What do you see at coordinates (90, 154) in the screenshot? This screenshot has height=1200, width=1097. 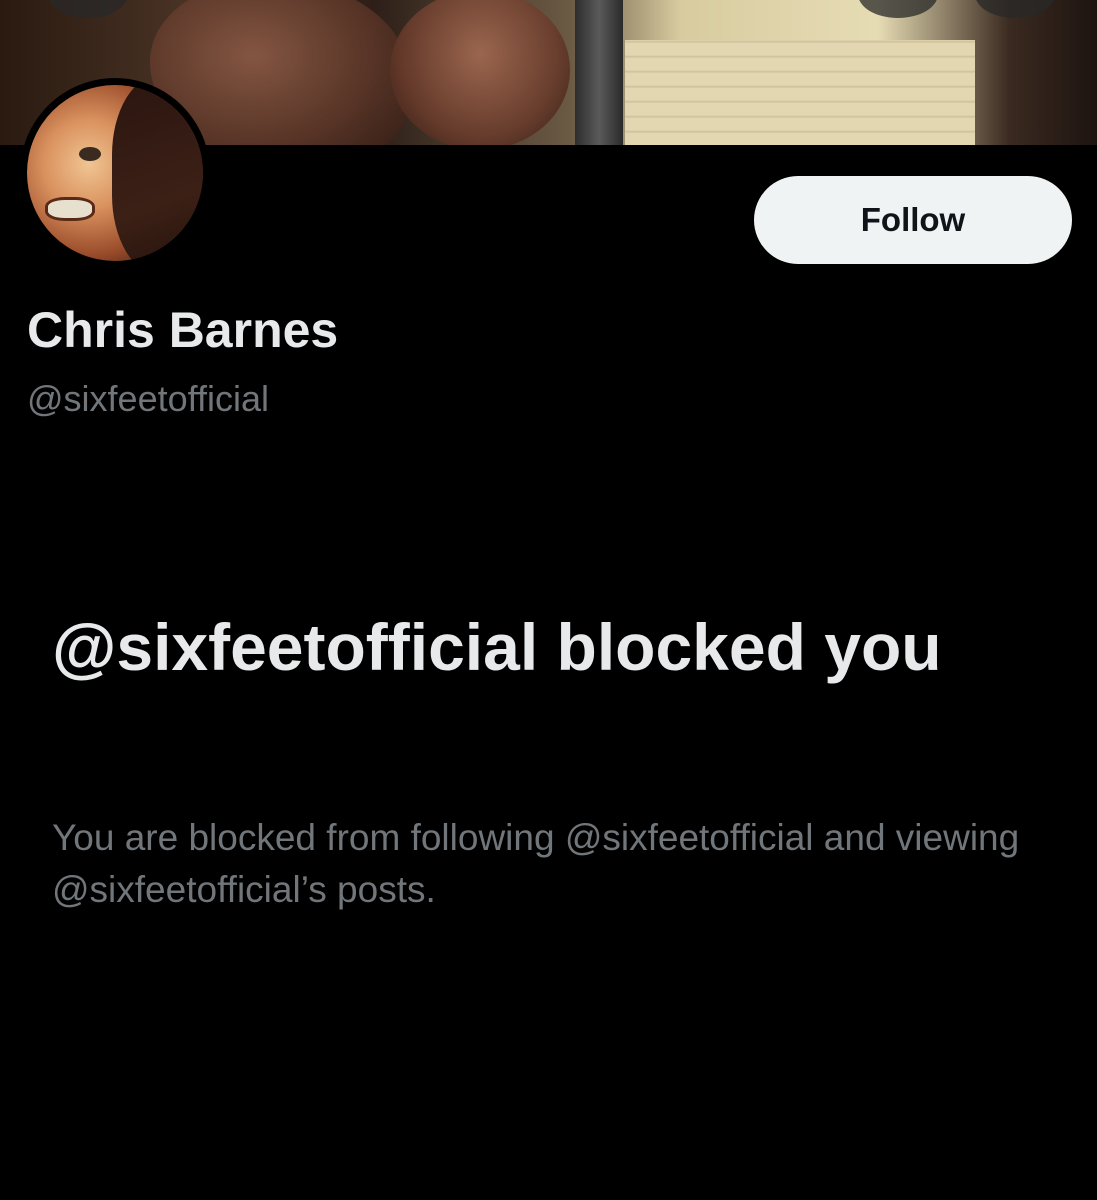 I see `avatar-eye` at bounding box center [90, 154].